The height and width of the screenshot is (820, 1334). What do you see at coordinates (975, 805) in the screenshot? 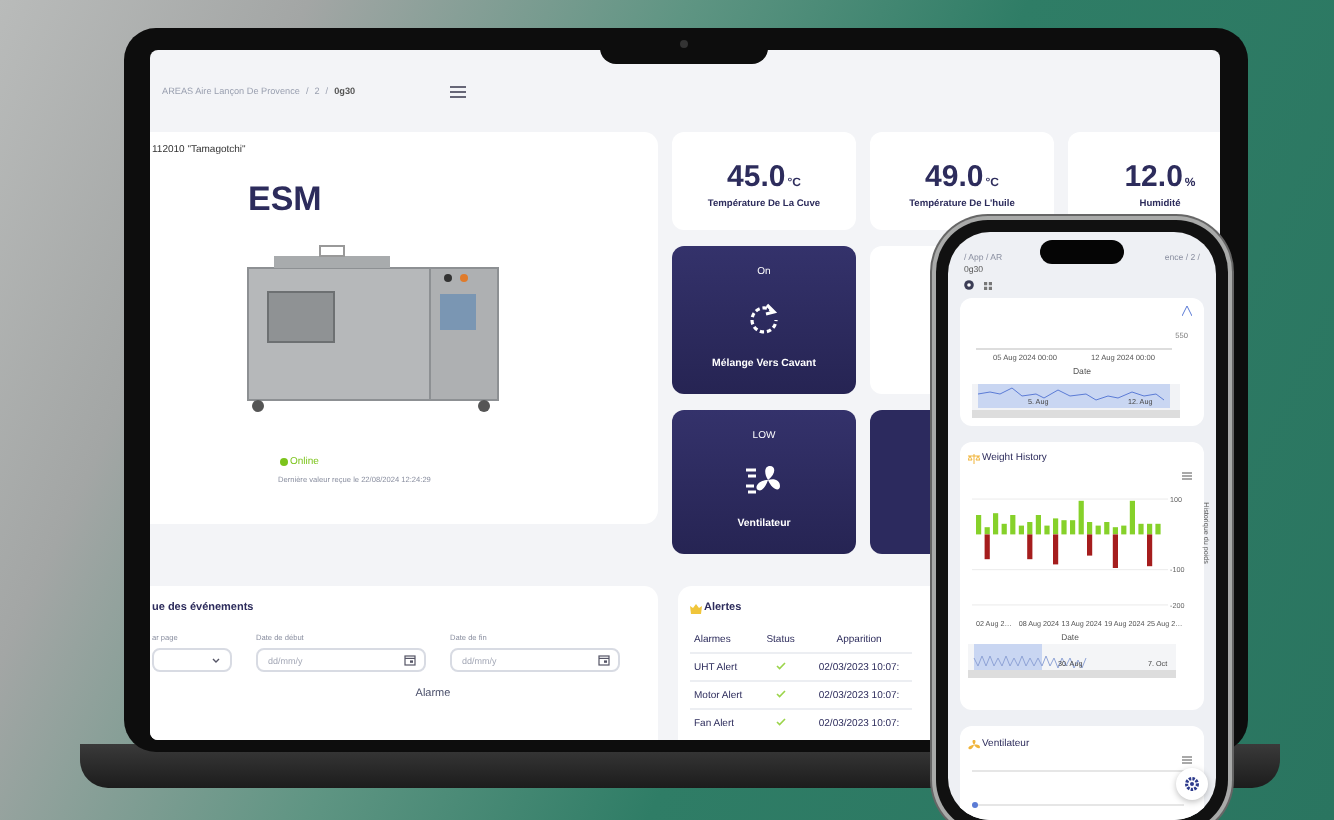
I see `chart-point` at bounding box center [975, 805].